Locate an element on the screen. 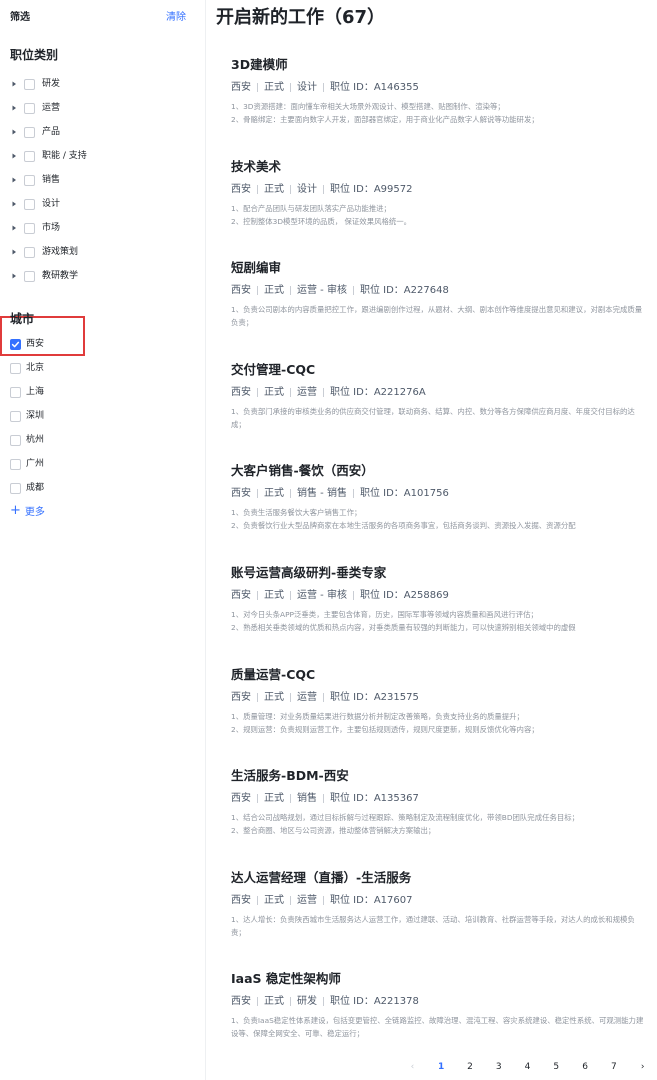 The height and width of the screenshot is (1080, 657). city-item: 深圳 is located at coordinates (100, 416).